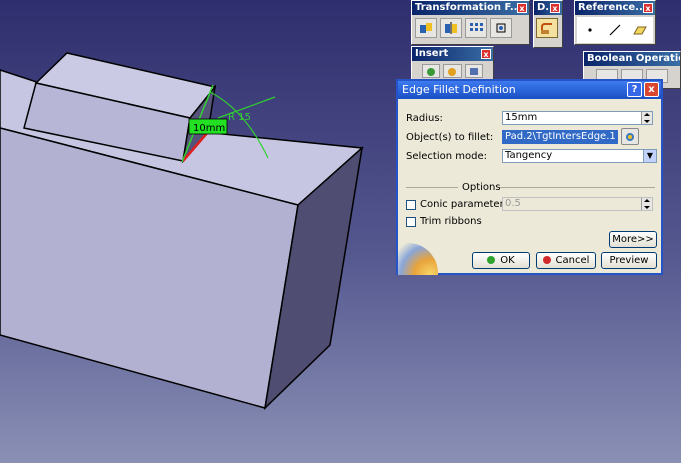  I want to click on conic-parameter-value: 0.5, so click(513, 203).